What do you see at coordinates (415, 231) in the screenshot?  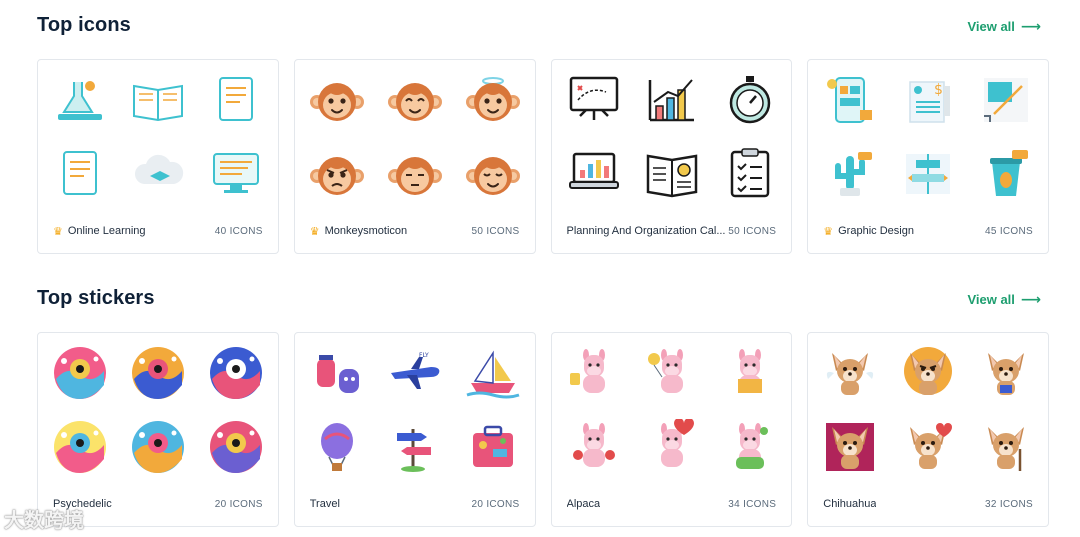 I see `card-footer: ♛ Monkeysmoticon 50 ICONS` at bounding box center [415, 231].